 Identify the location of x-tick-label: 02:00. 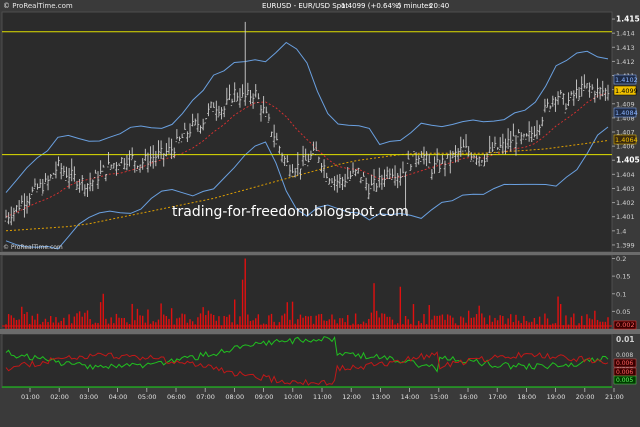
(59, 397).